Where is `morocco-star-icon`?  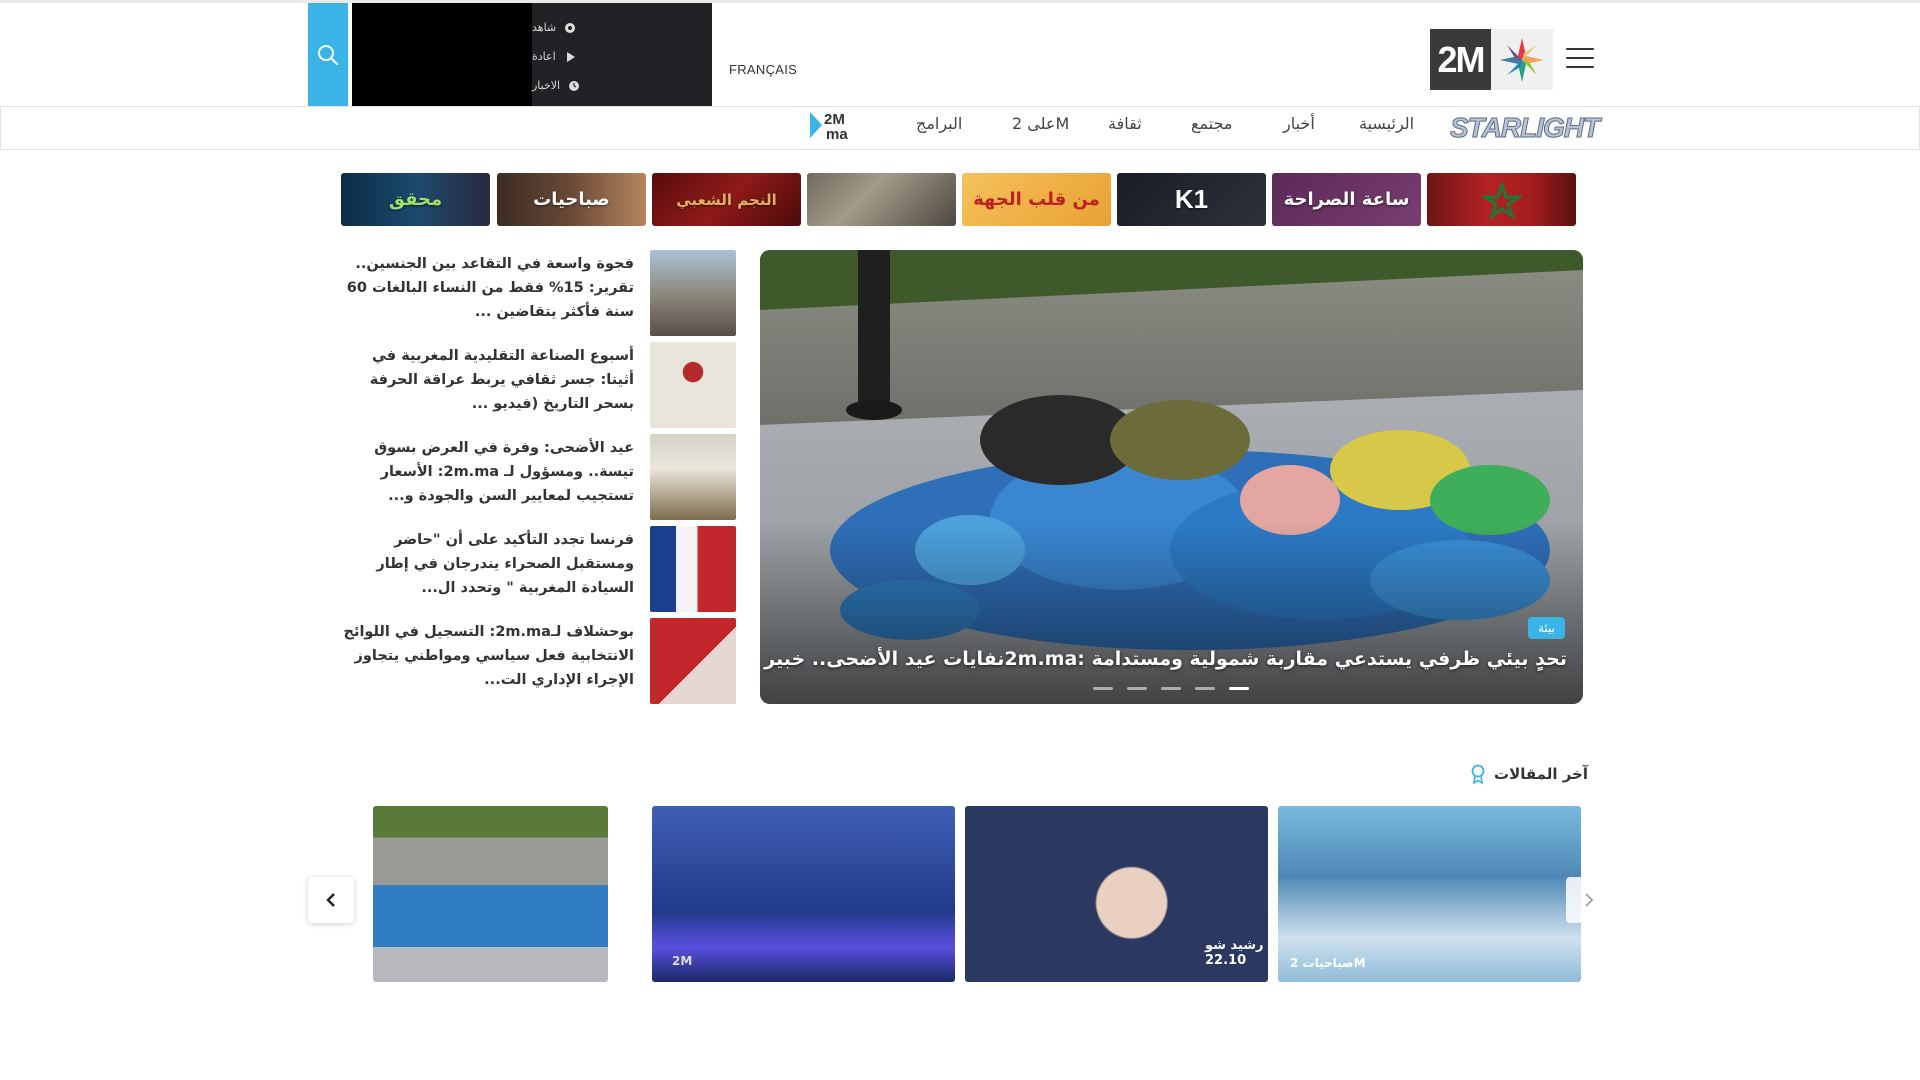 morocco-star-icon is located at coordinates (1501, 199).